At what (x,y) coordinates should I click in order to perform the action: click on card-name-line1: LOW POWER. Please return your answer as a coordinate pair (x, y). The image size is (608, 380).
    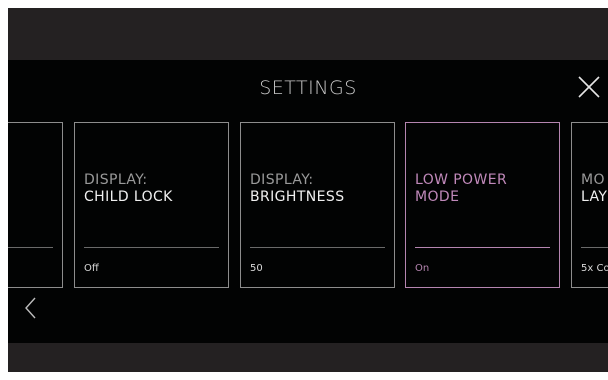
    Looking at the image, I should click on (461, 180).